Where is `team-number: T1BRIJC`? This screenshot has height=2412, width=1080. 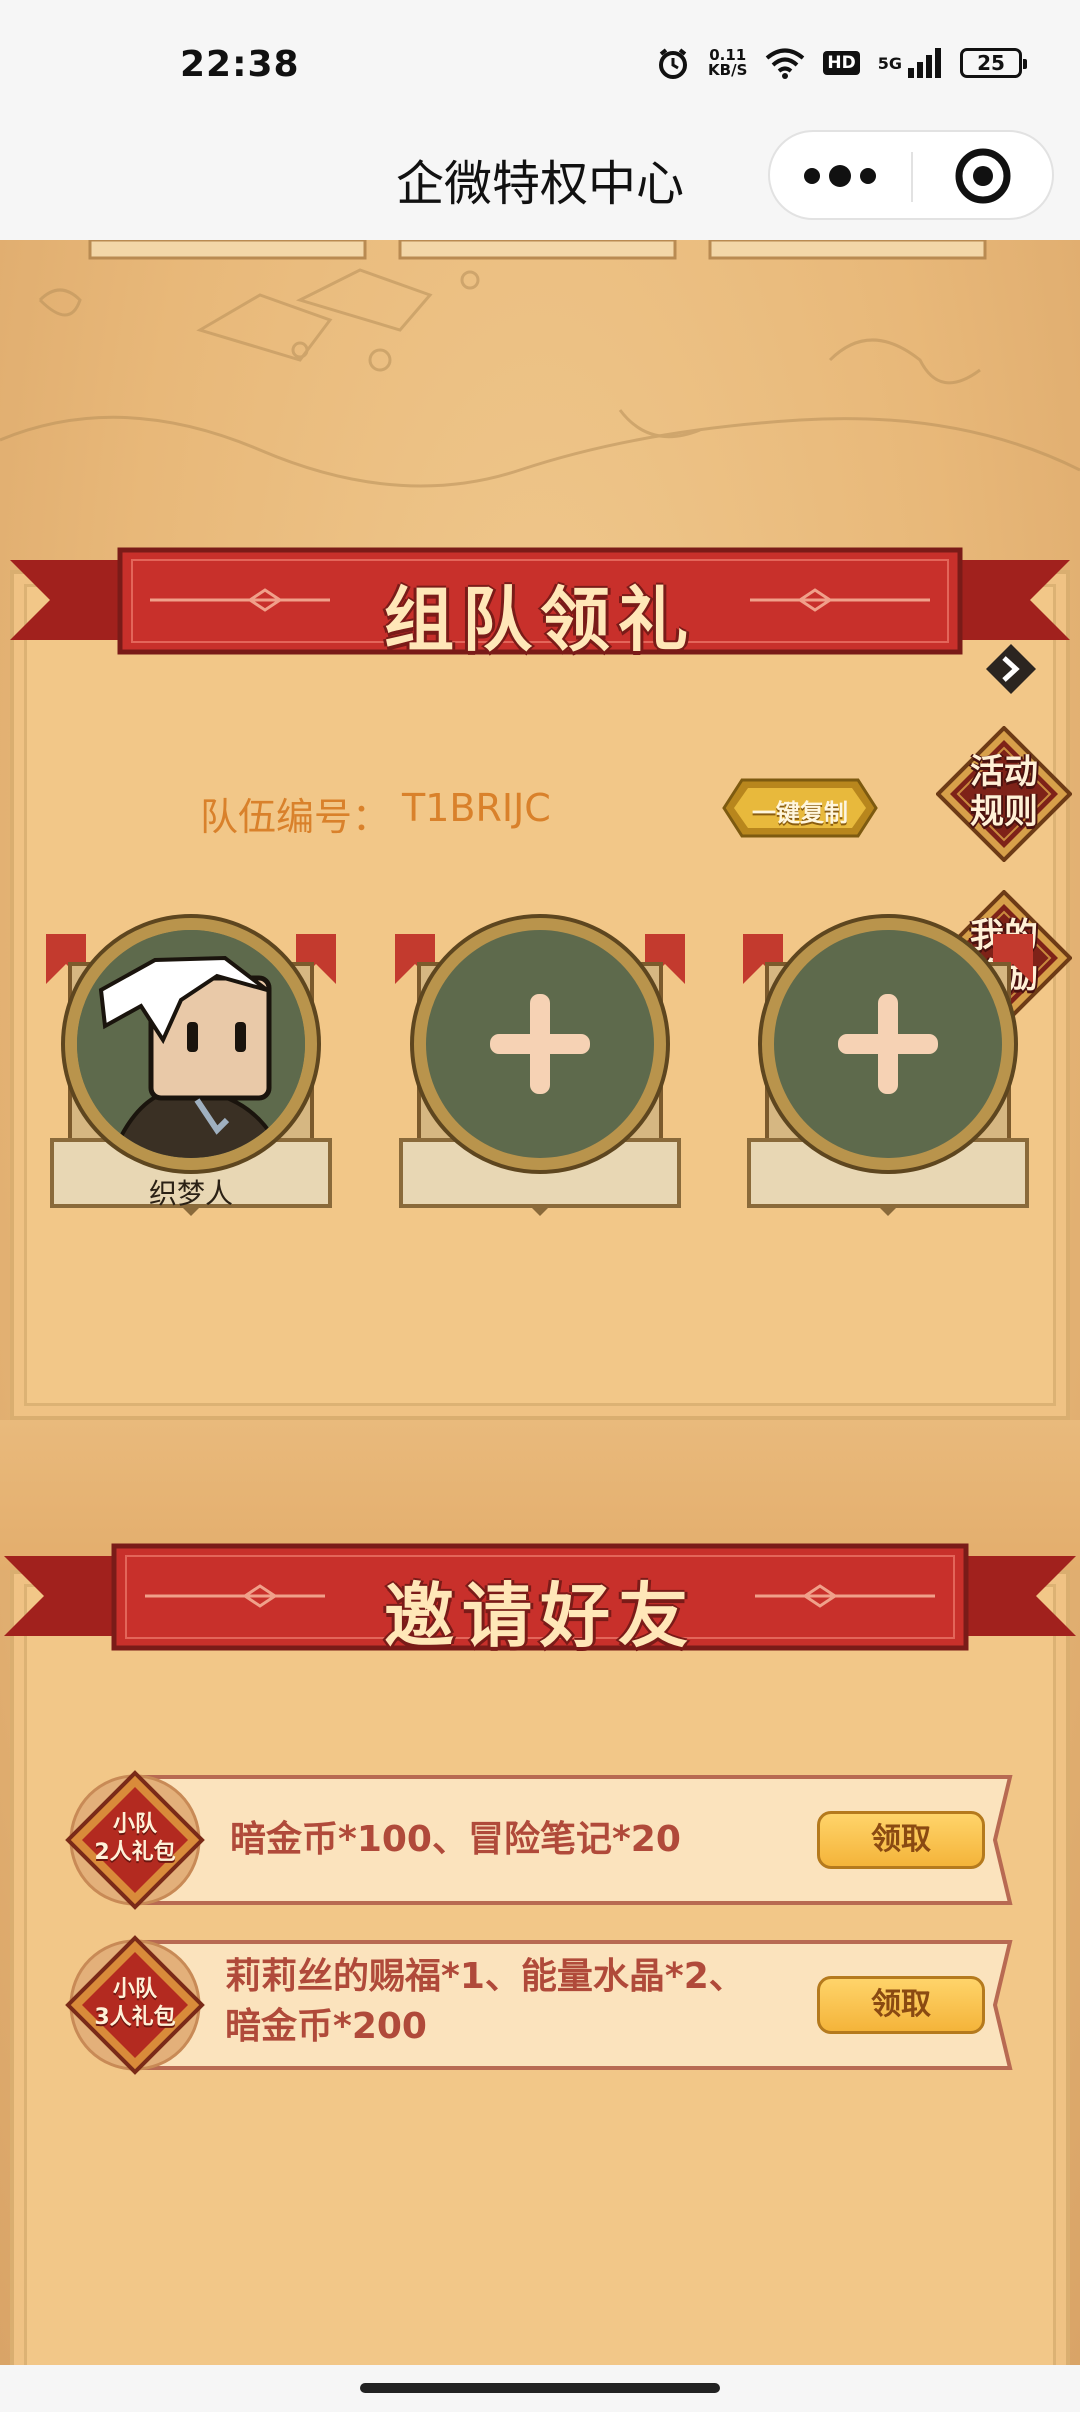 team-number: T1BRIJC is located at coordinates (476, 808).